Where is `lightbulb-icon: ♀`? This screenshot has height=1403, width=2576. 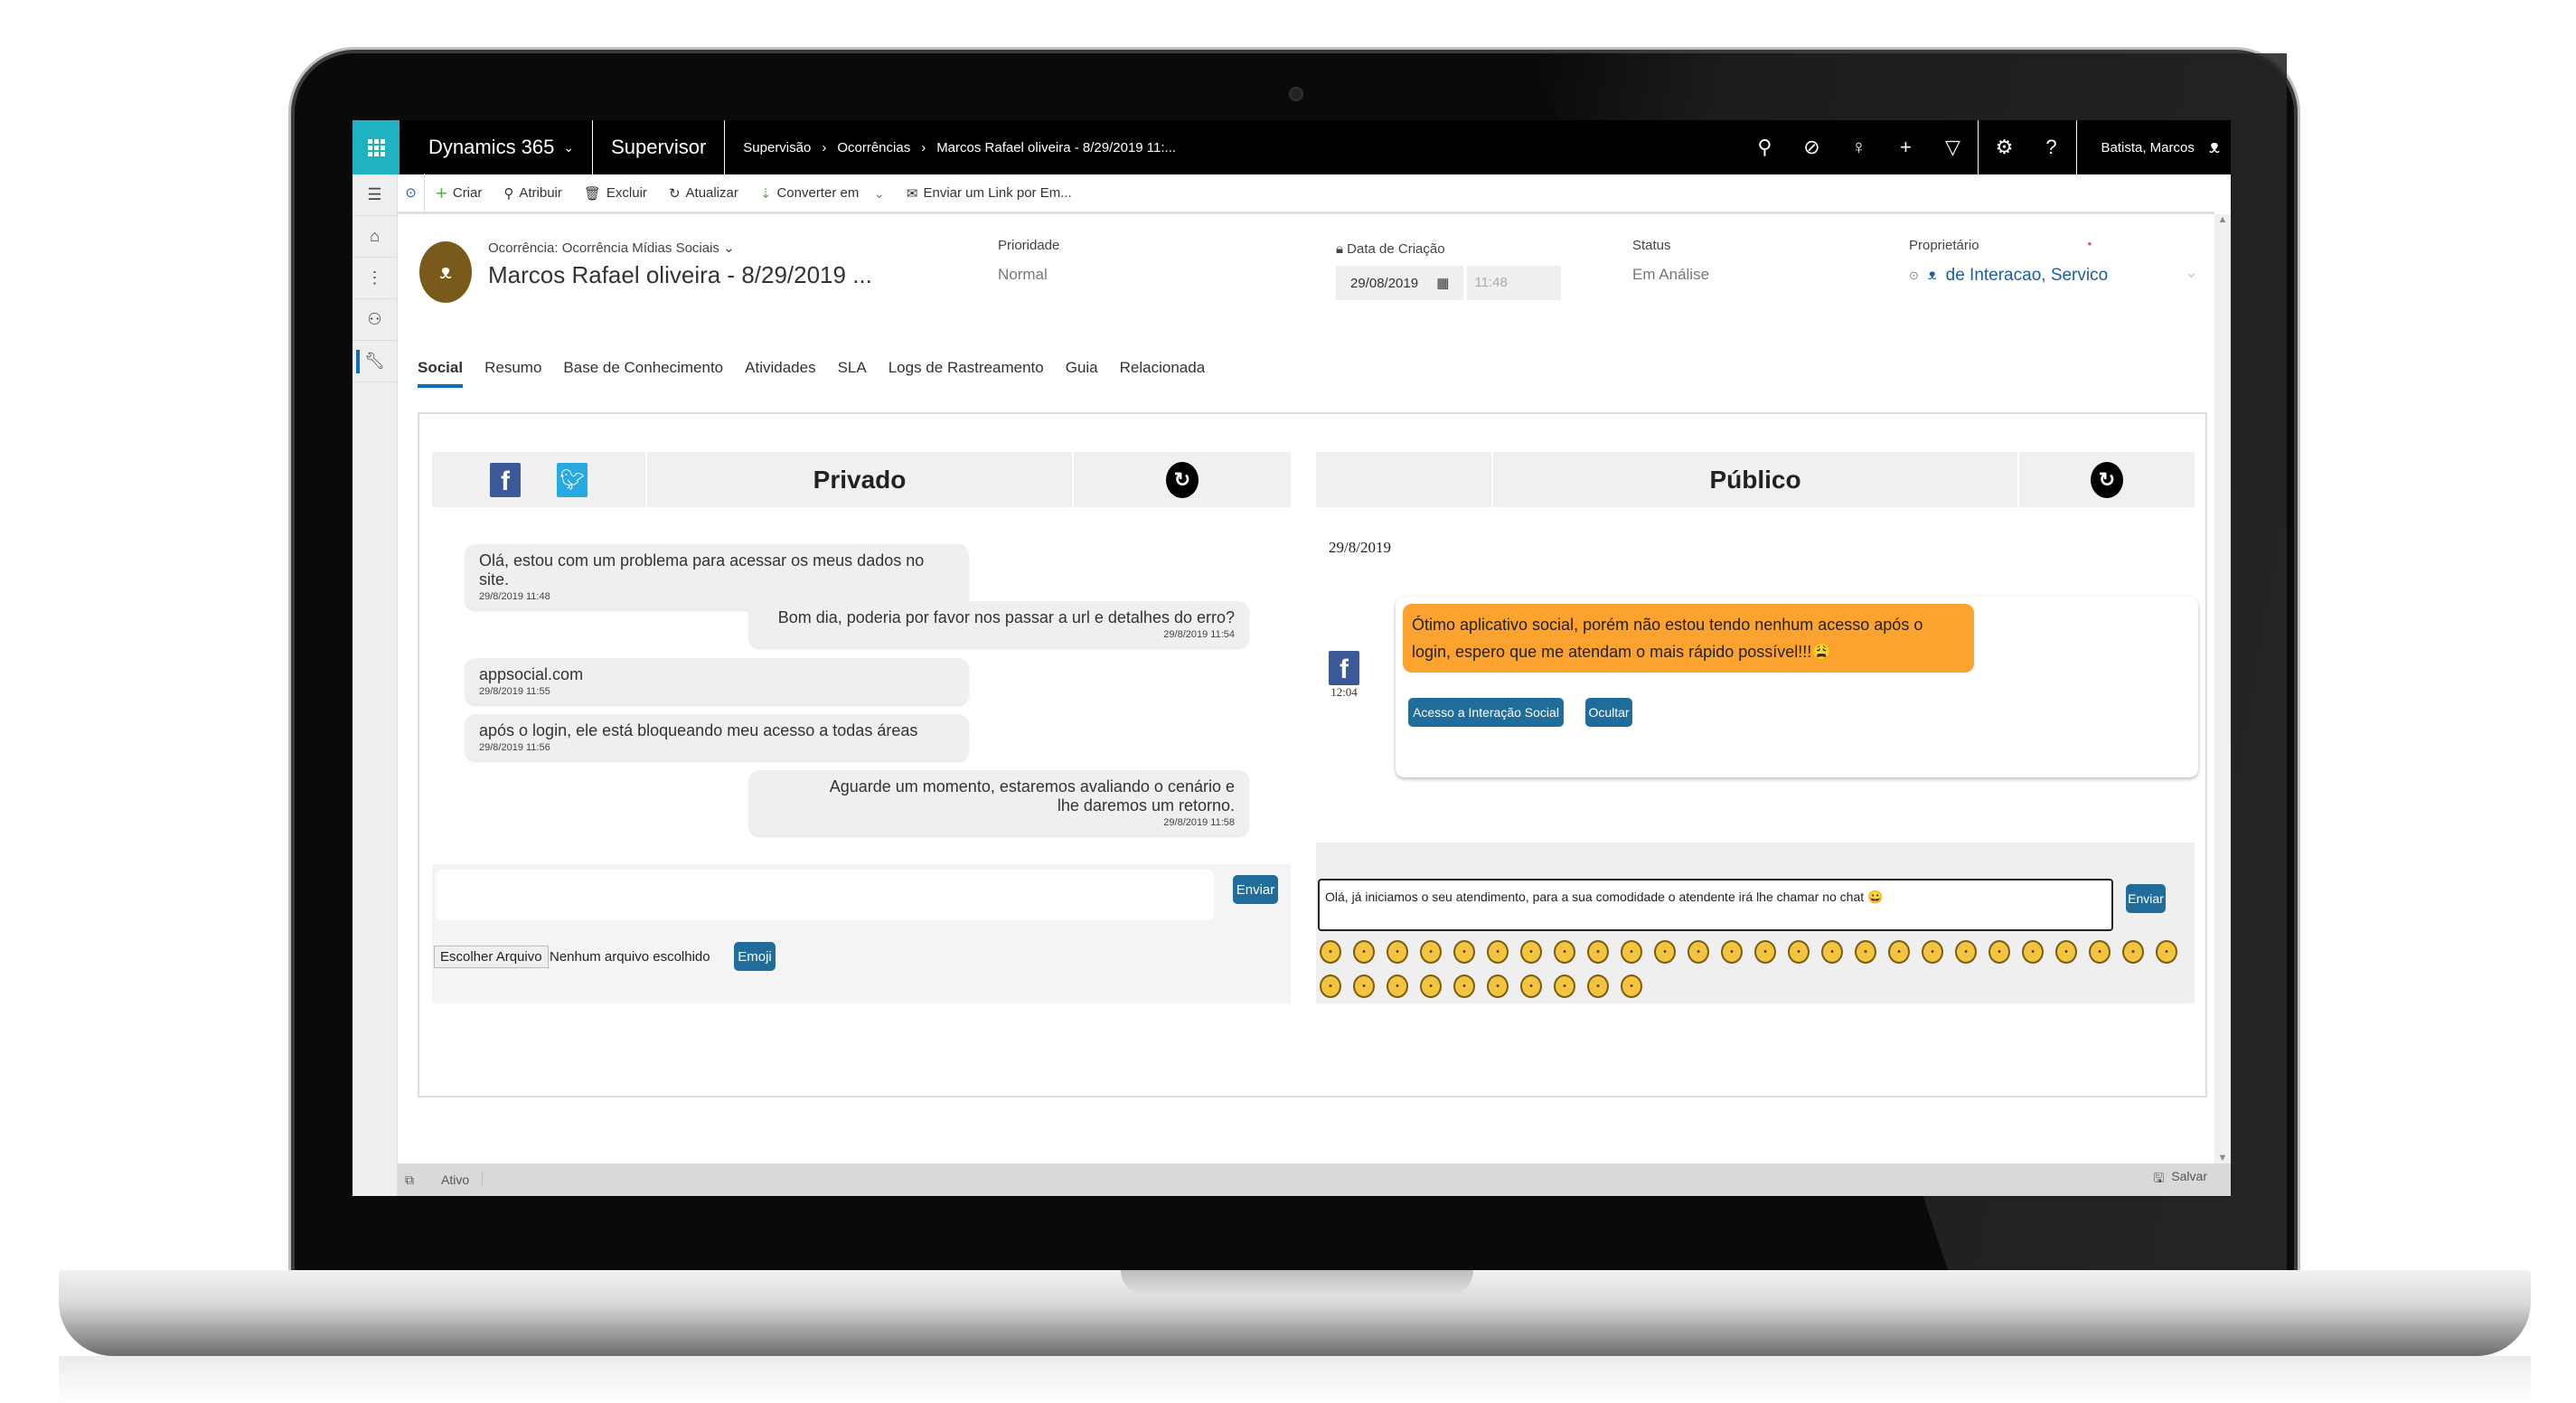
lightbulb-icon: ♀ is located at coordinates (1859, 148).